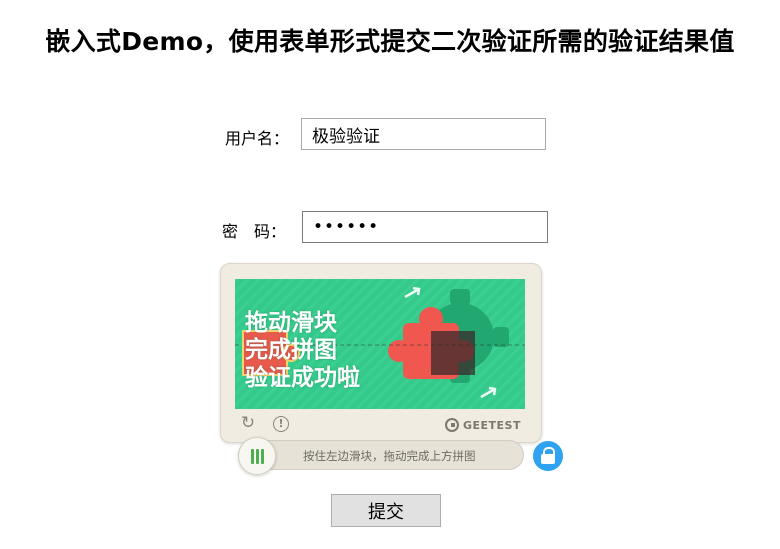 This screenshot has height=549, width=780. I want to click on lock-icon, so click(548, 456).